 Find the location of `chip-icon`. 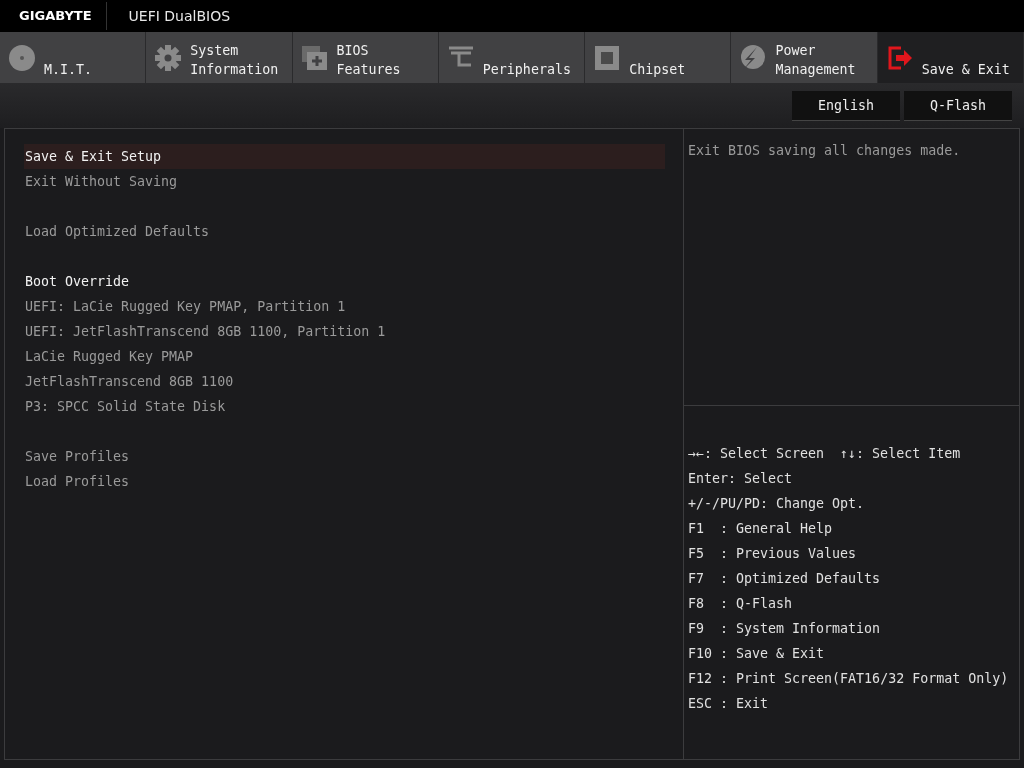

chip-icon is located at coordinates (607, 57).